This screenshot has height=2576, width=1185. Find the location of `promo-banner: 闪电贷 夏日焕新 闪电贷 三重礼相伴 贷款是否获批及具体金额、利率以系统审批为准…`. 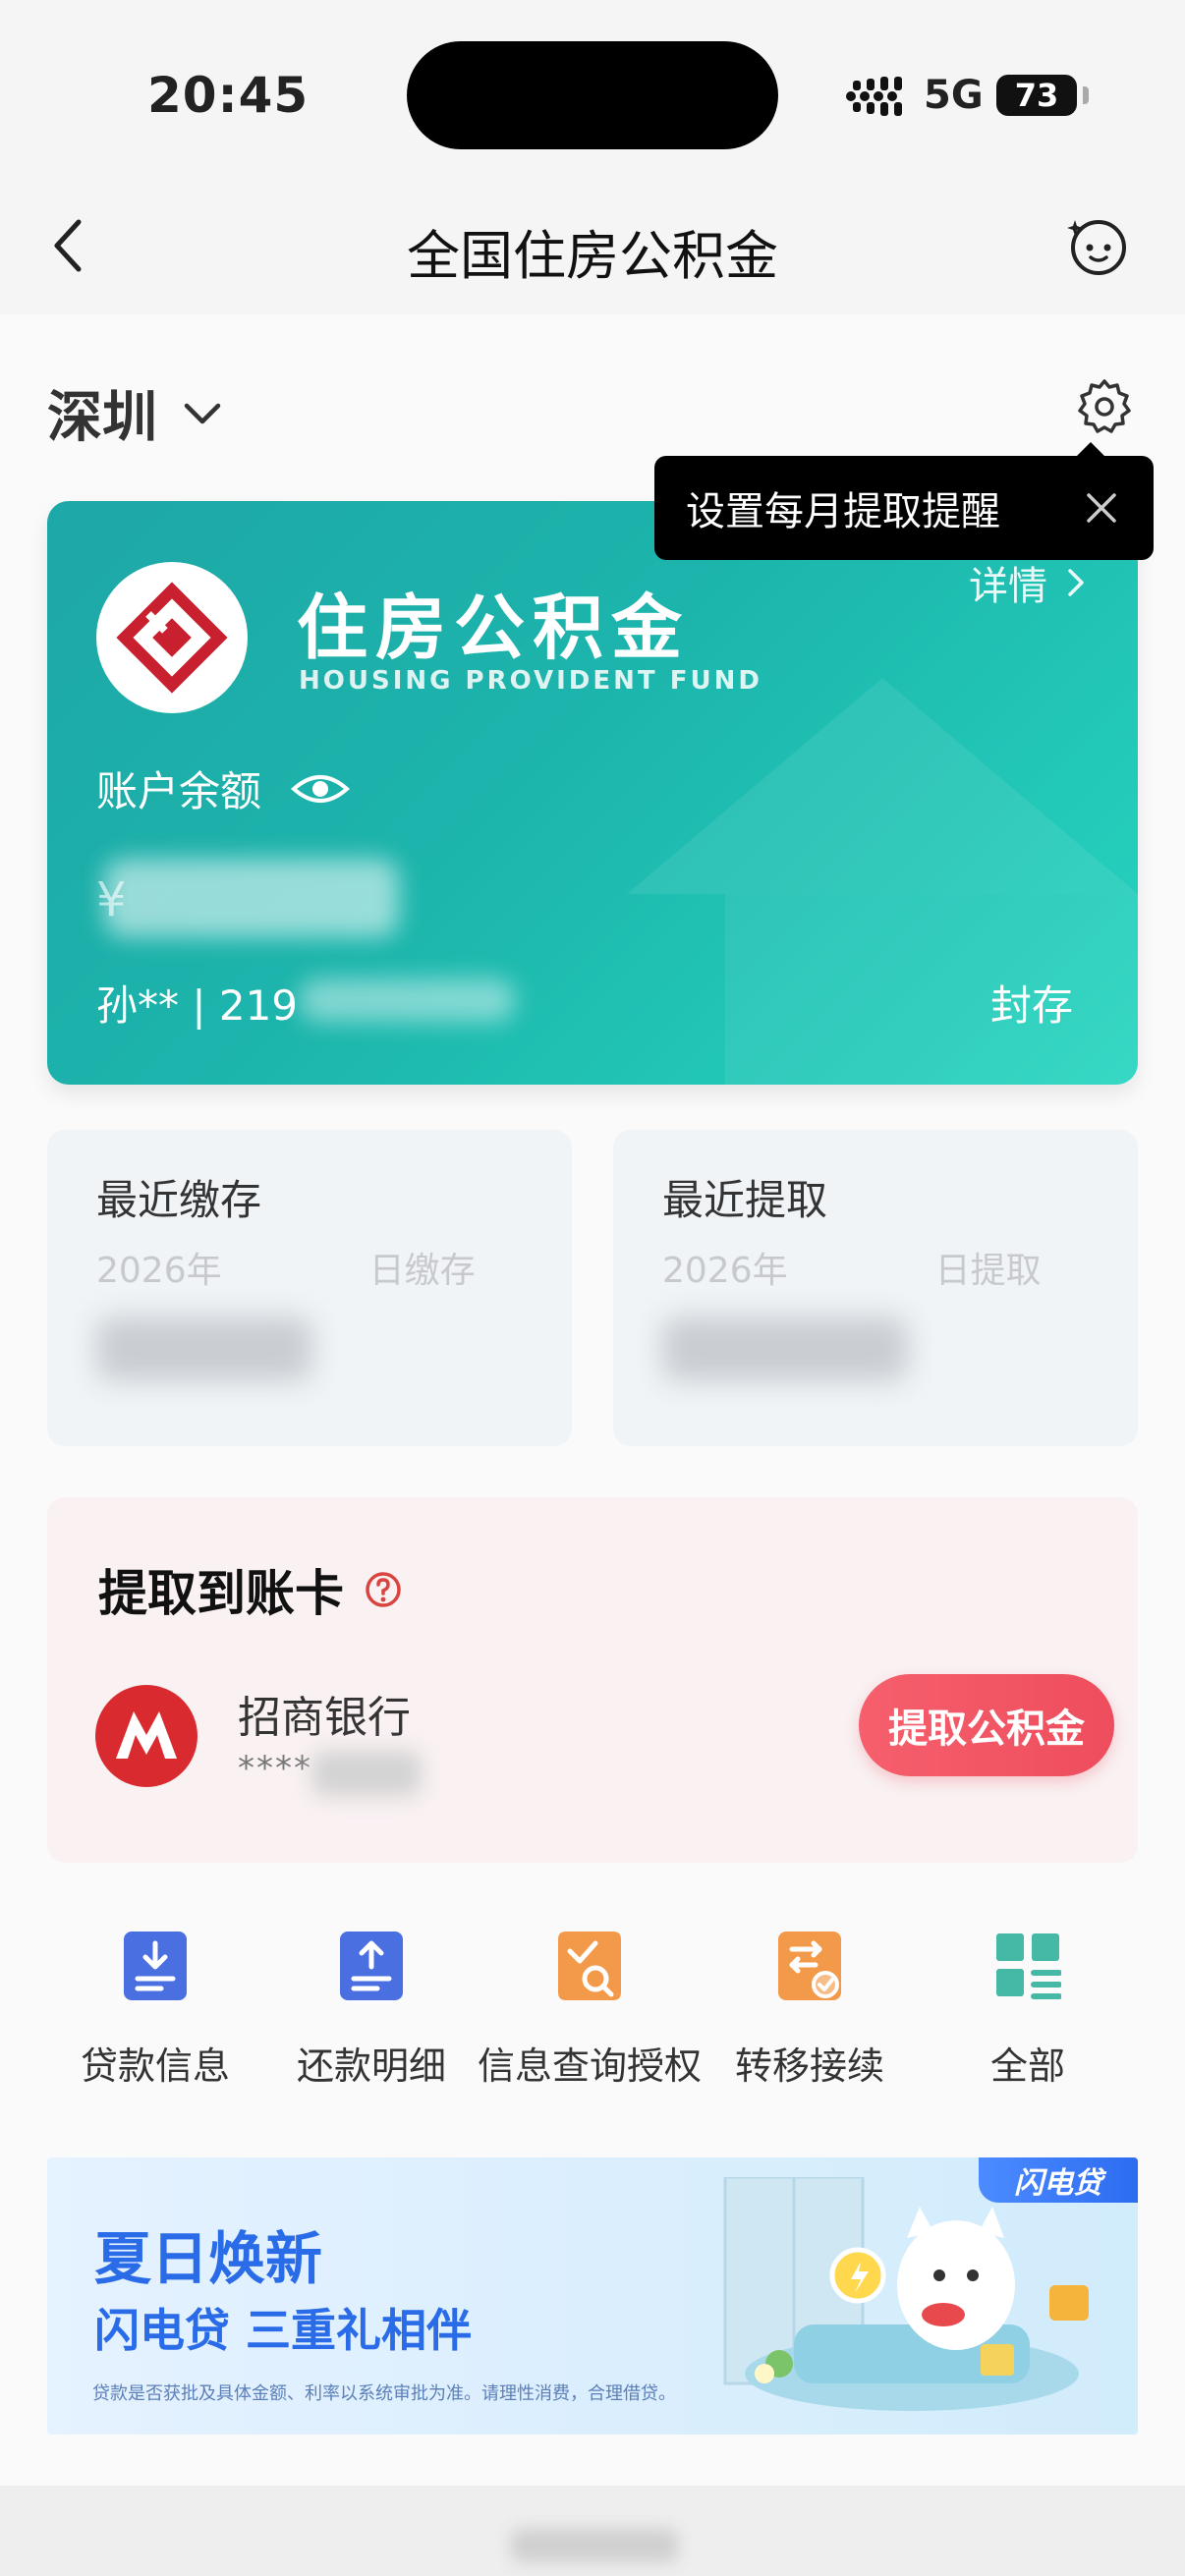

promo-banner: 闪电贷 夏日焕新 闪电贷 三重礼相伴 贷款是否获批及具体金额、利率以系统审批为准… is located at coordinates (592, 2296).